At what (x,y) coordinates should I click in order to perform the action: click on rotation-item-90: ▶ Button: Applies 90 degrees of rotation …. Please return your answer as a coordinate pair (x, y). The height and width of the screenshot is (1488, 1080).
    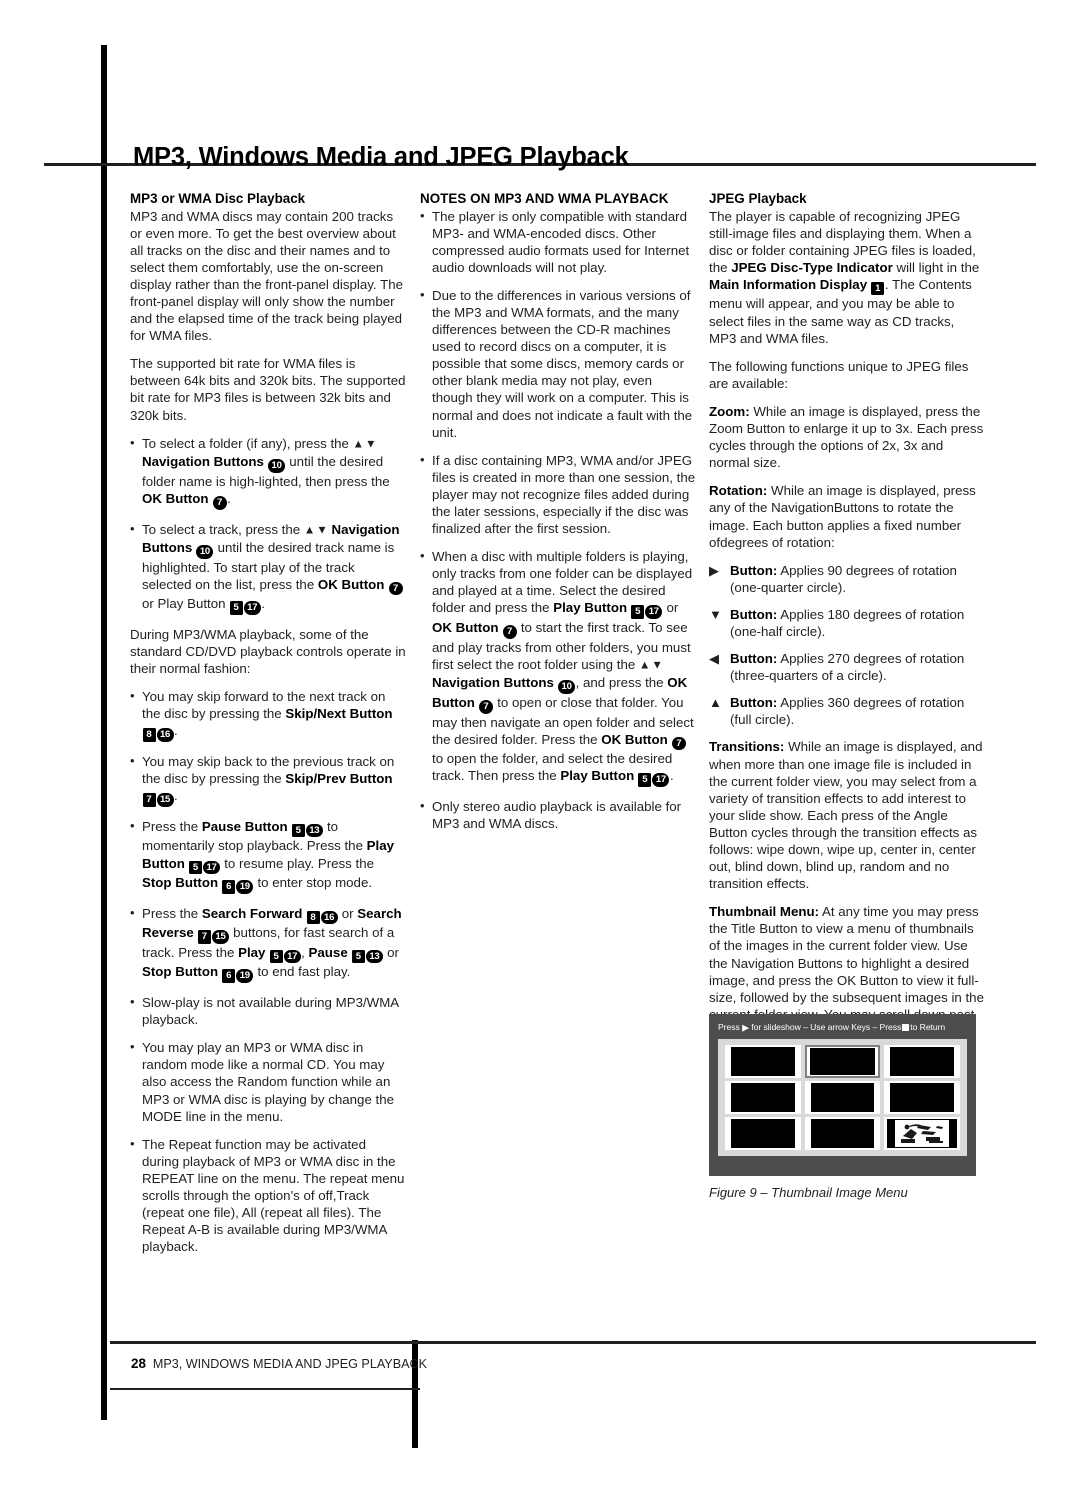
    Looking at the image, I should click on (847, 579).